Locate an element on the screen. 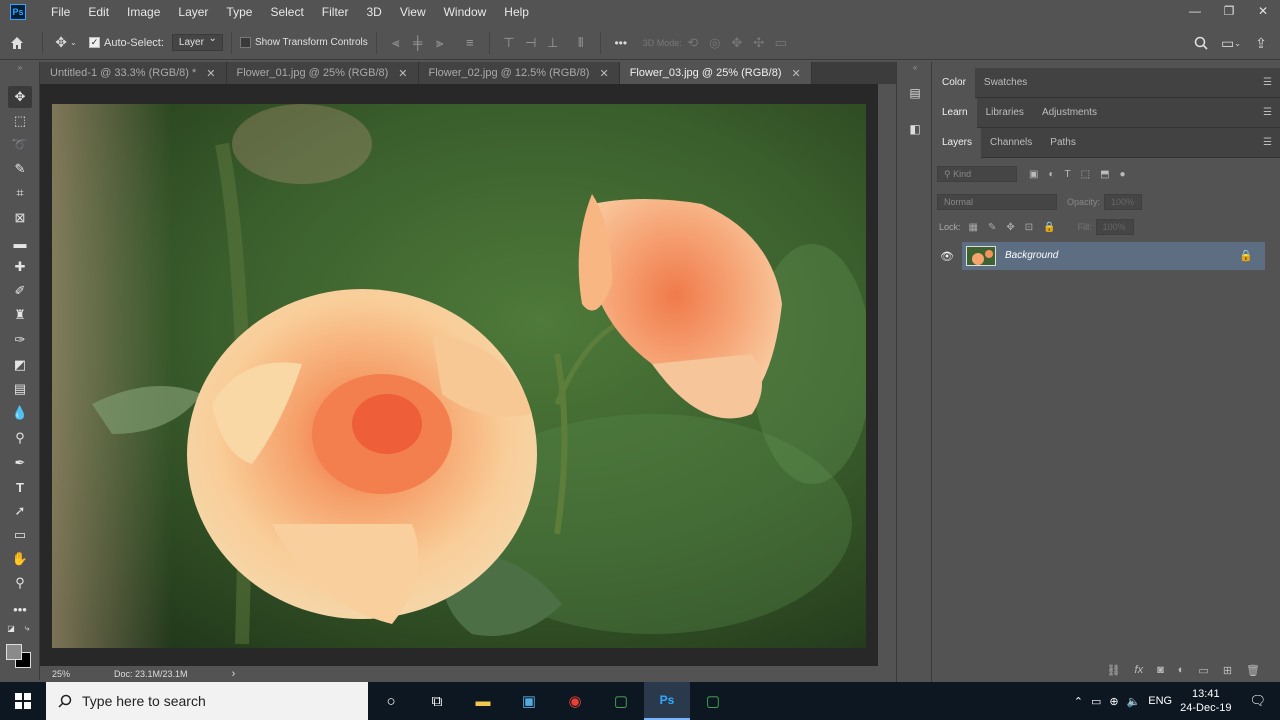  3d-pan-icon: ✥ is located at coordinates (737, 43).